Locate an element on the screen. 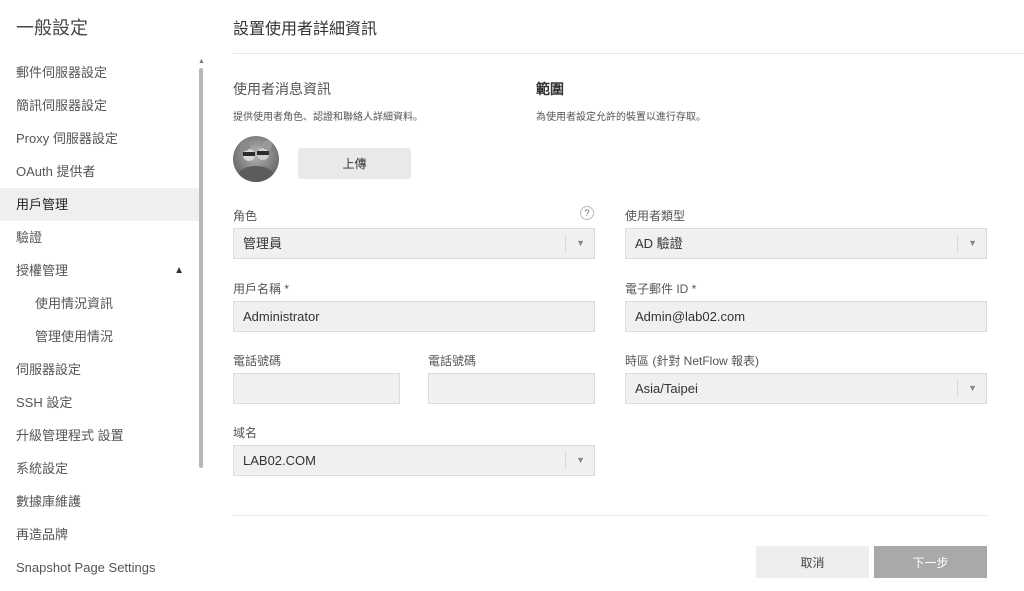 Image resolution: width=1024 pixels, height=591 pixels. domain-label: 域名 is located at coordinates (245, 433).